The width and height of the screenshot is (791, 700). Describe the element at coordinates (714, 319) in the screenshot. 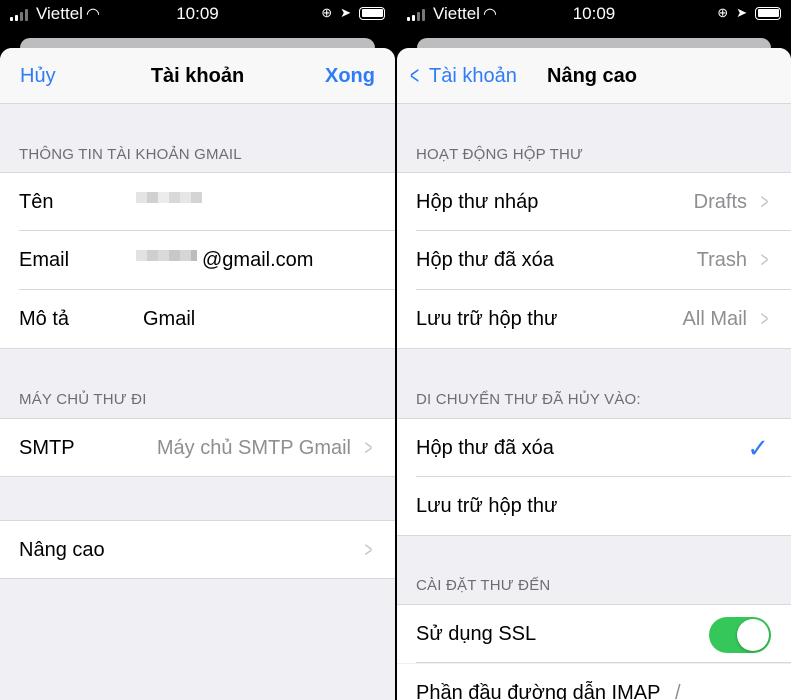

I see `row-value: All Mail` at that location.